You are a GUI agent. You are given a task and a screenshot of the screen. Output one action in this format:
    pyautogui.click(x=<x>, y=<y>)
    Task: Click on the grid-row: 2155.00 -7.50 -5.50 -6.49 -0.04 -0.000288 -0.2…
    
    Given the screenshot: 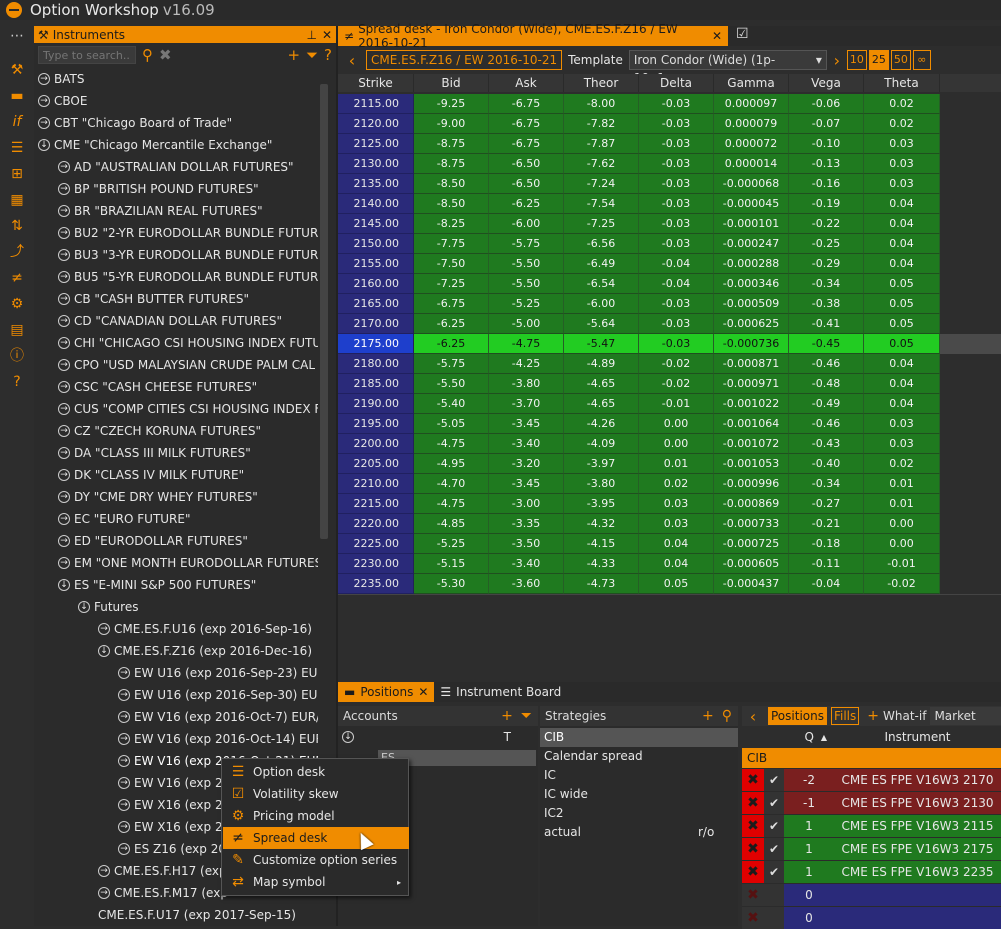 What is the action you would take?
    pyautogui.click(x=669, y=264)
    